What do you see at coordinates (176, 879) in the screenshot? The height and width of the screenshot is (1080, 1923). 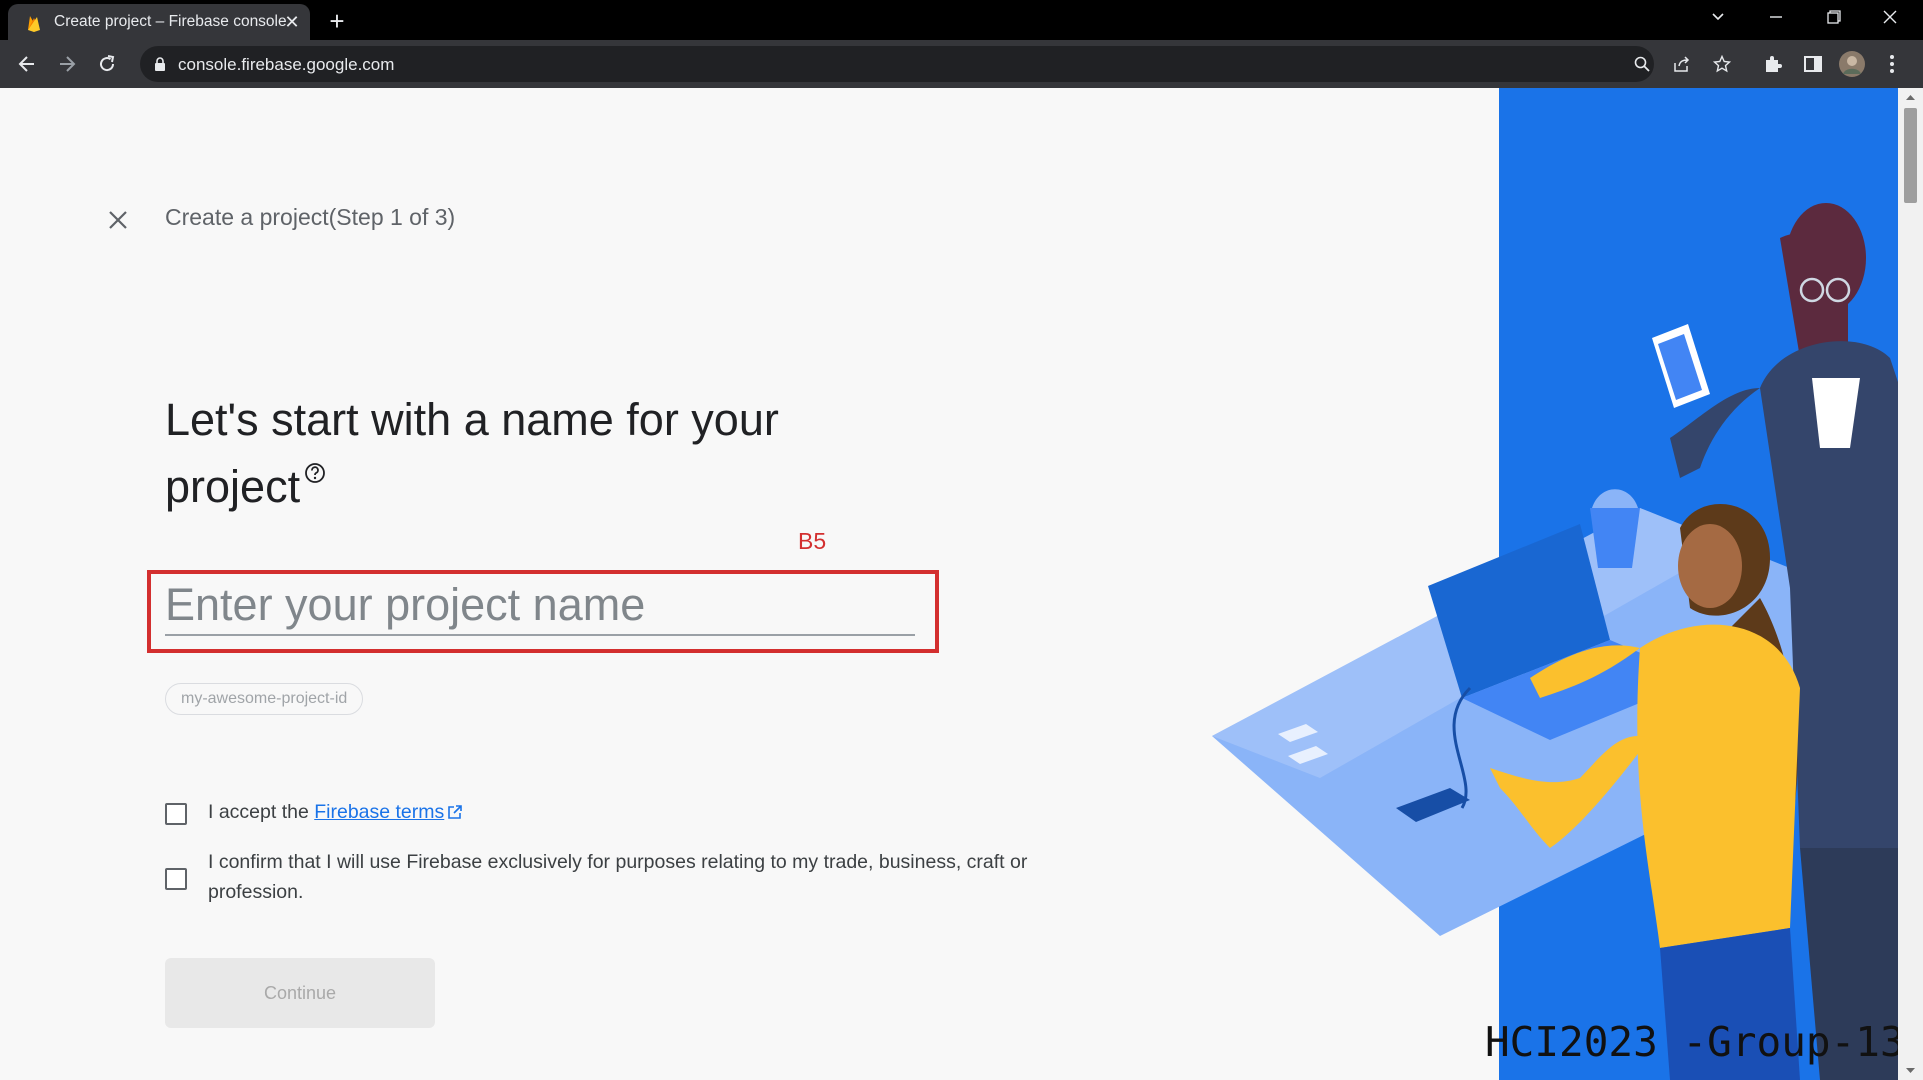 I see `confirm-checkbox` at bounding box center [176, 879].